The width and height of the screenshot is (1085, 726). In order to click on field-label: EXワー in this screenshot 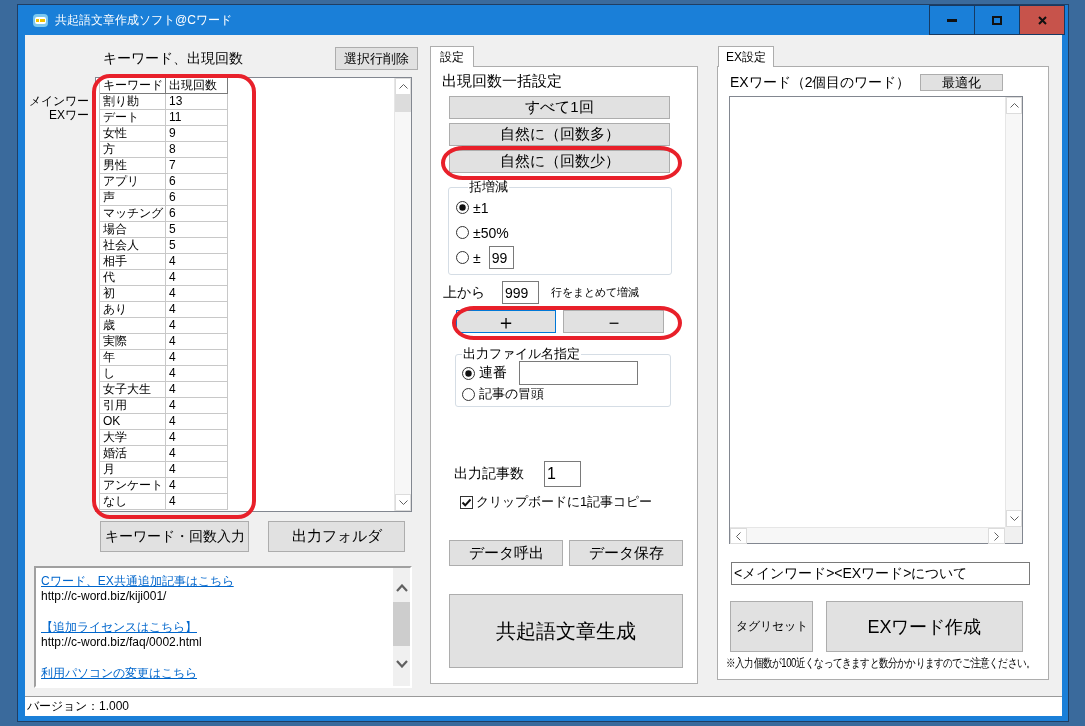, I will do `click(69, 115)`.